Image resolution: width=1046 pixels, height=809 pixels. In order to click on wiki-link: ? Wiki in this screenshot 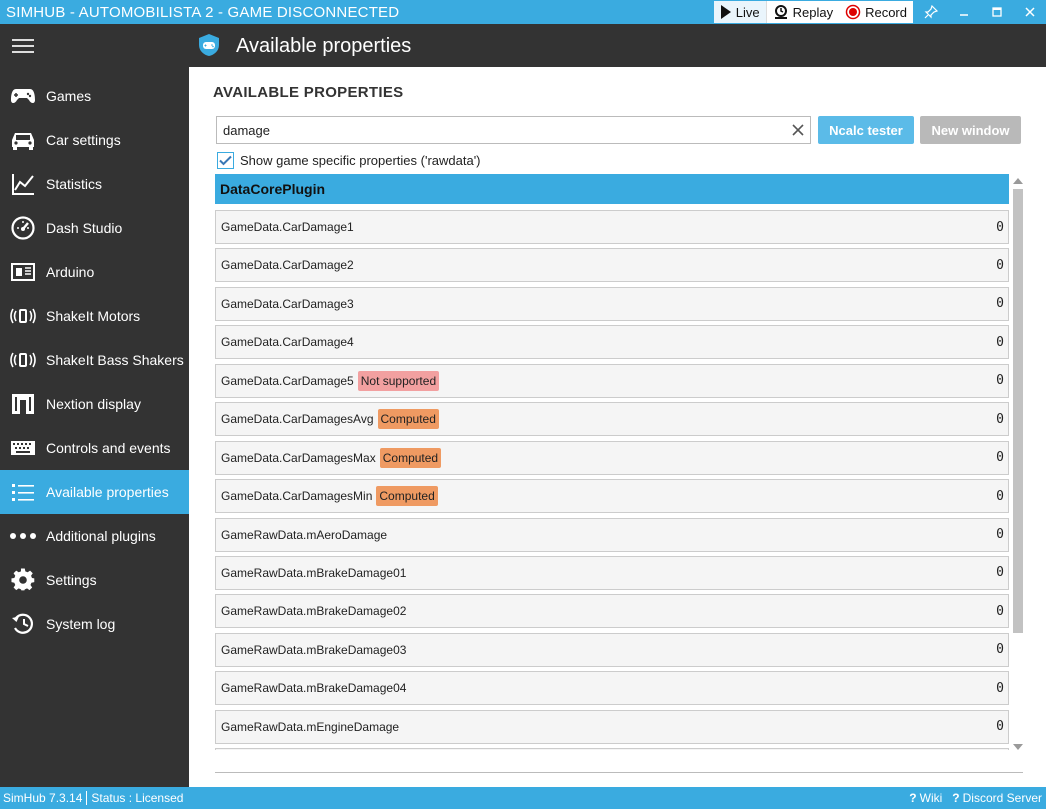, I will do `click(925, 798)`.